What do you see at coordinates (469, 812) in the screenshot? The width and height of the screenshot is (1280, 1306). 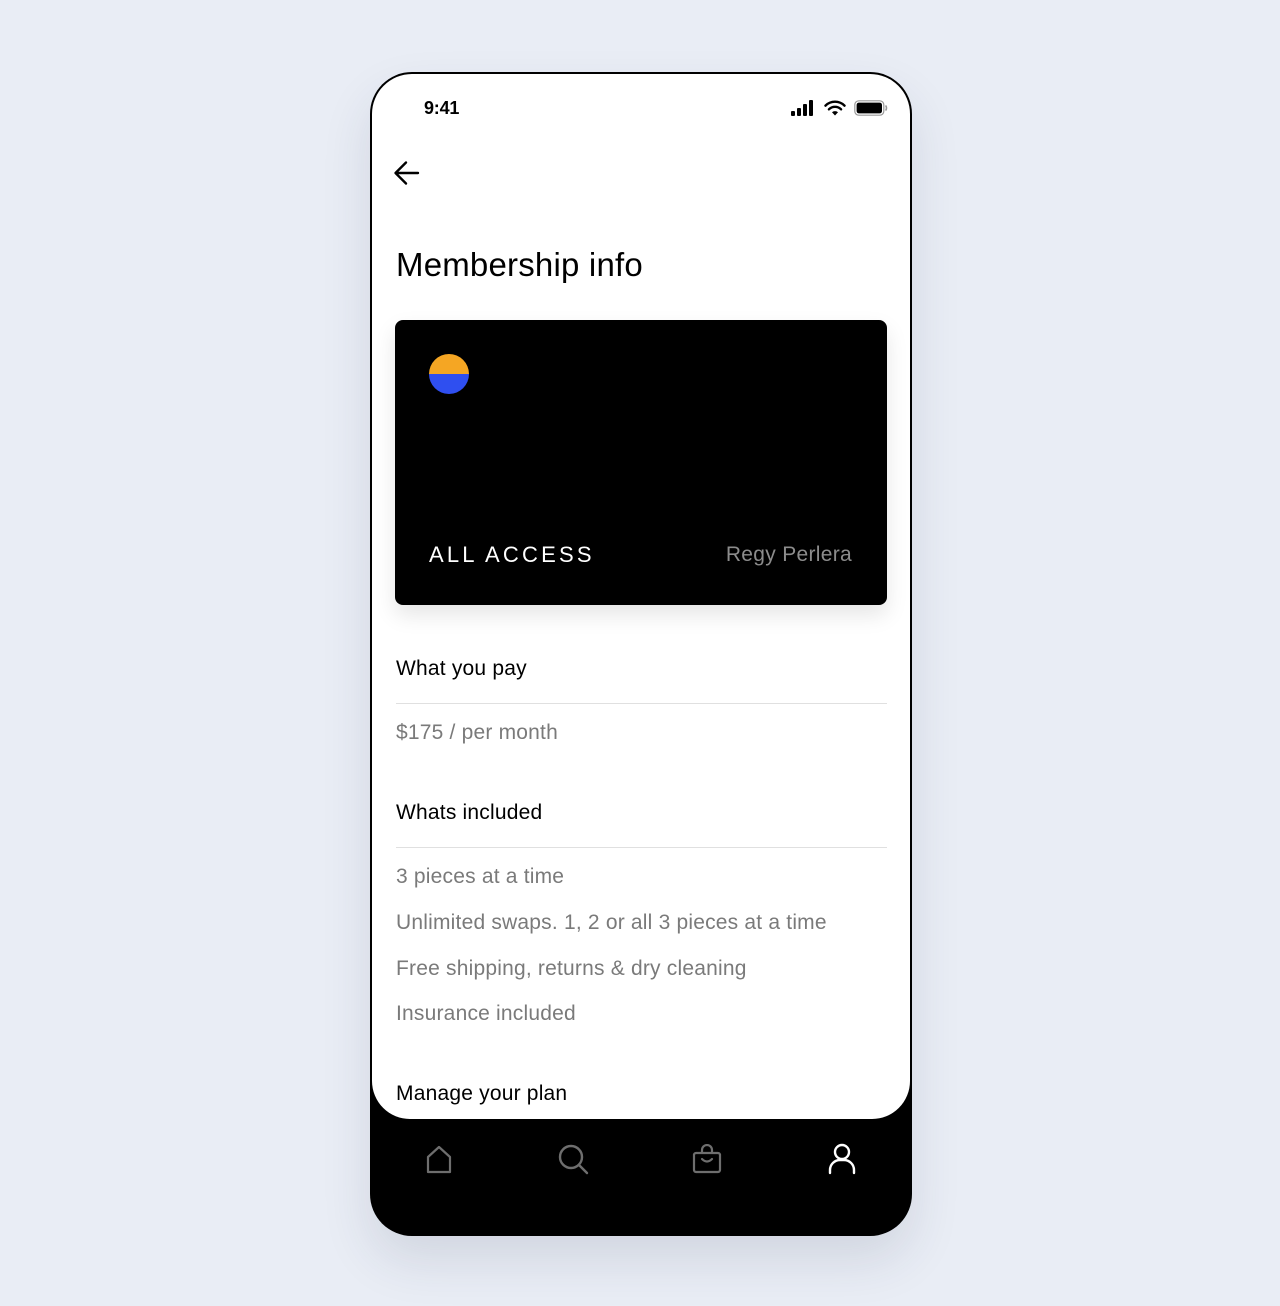 I see `section-heading-included: Whats included` at bounding box center [469, 812].